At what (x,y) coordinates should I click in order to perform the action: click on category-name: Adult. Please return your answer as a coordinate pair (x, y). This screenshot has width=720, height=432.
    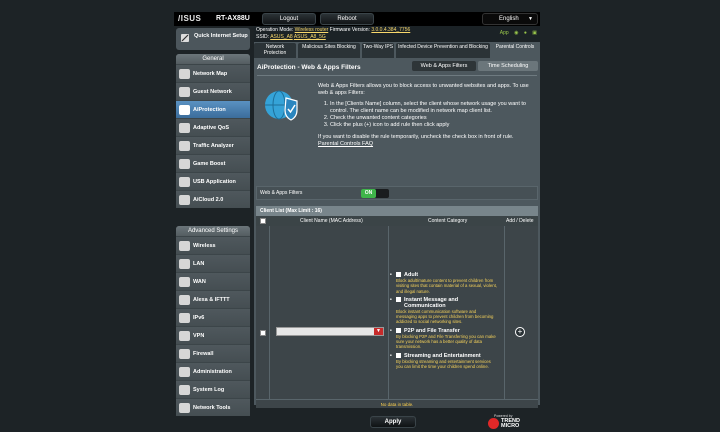
    Looking at the image, I should click on (411, 275).